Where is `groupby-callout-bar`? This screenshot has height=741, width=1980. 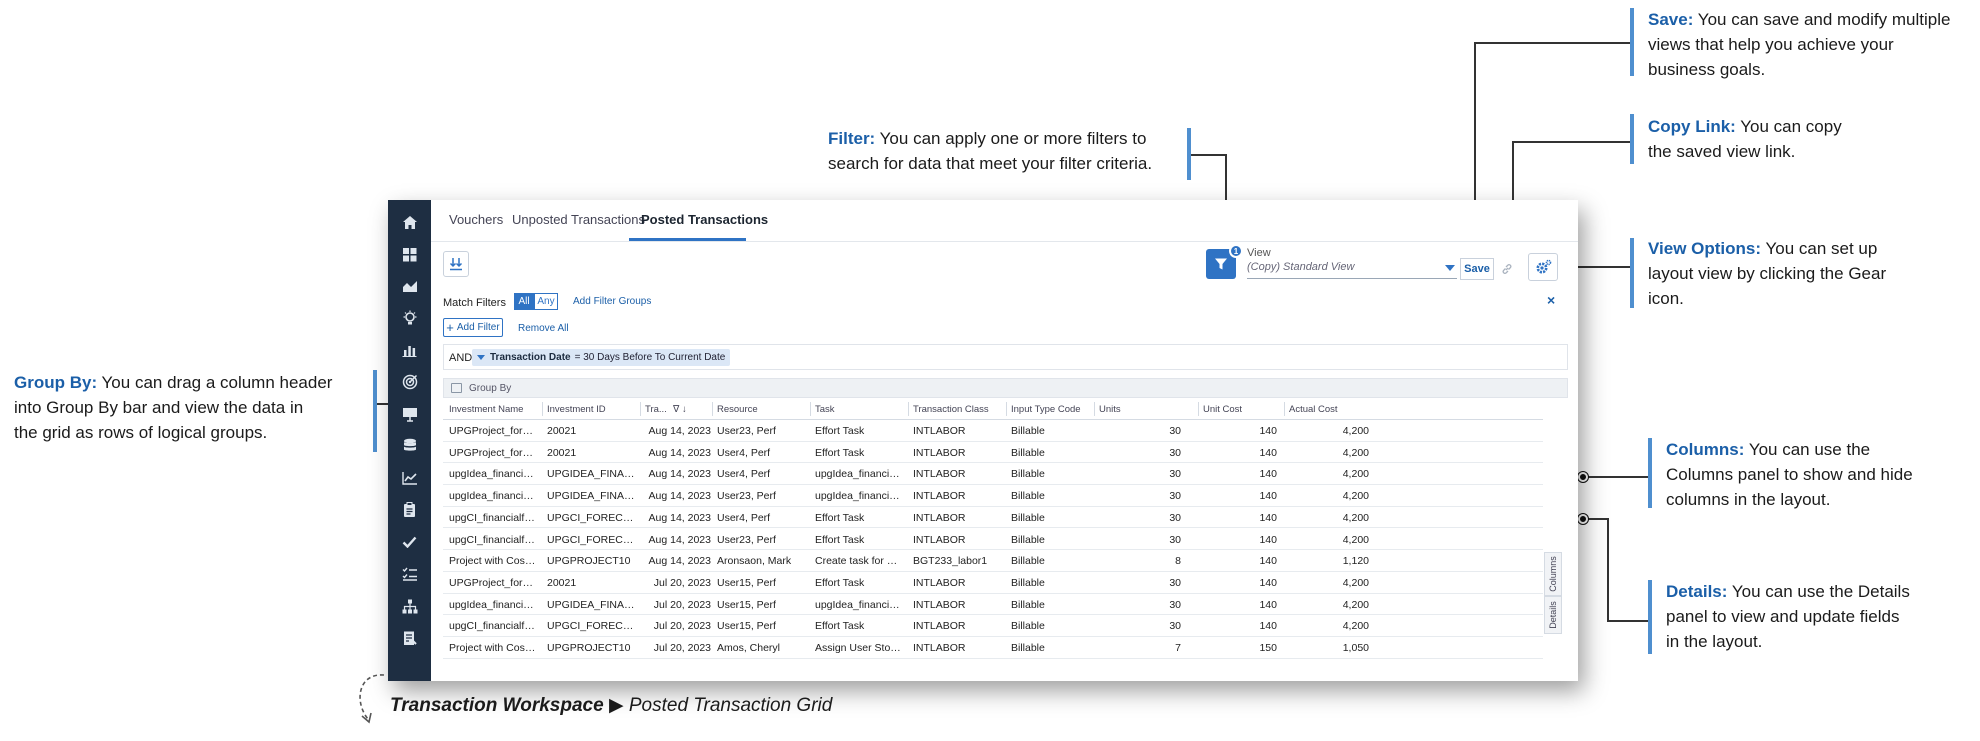
groupby-callout-bar is located at coordinates (375, 411).